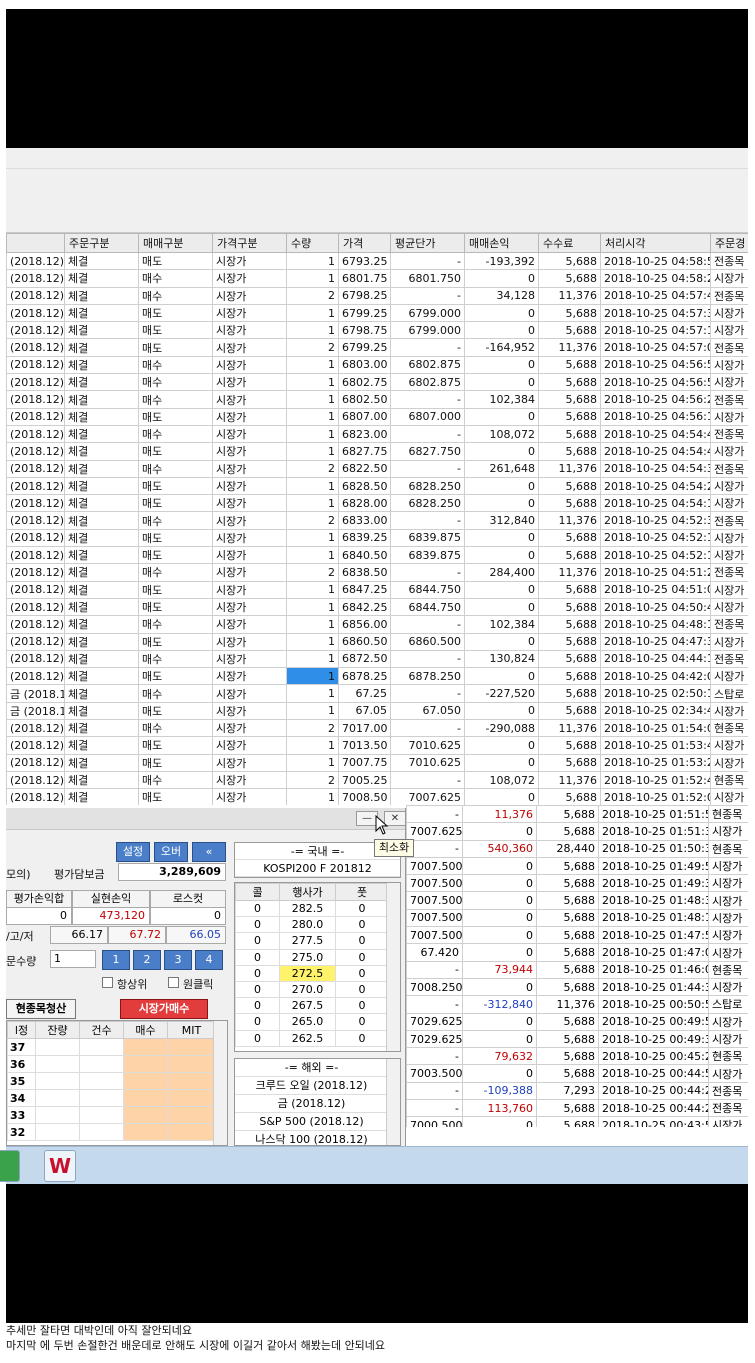 The image size is (755, 1363). Describe the element at coordinates (577, 814) in the screenshot. I see `table-row: -11,376 5,688 2018-10-25 01:51:58 현종목` at that location.